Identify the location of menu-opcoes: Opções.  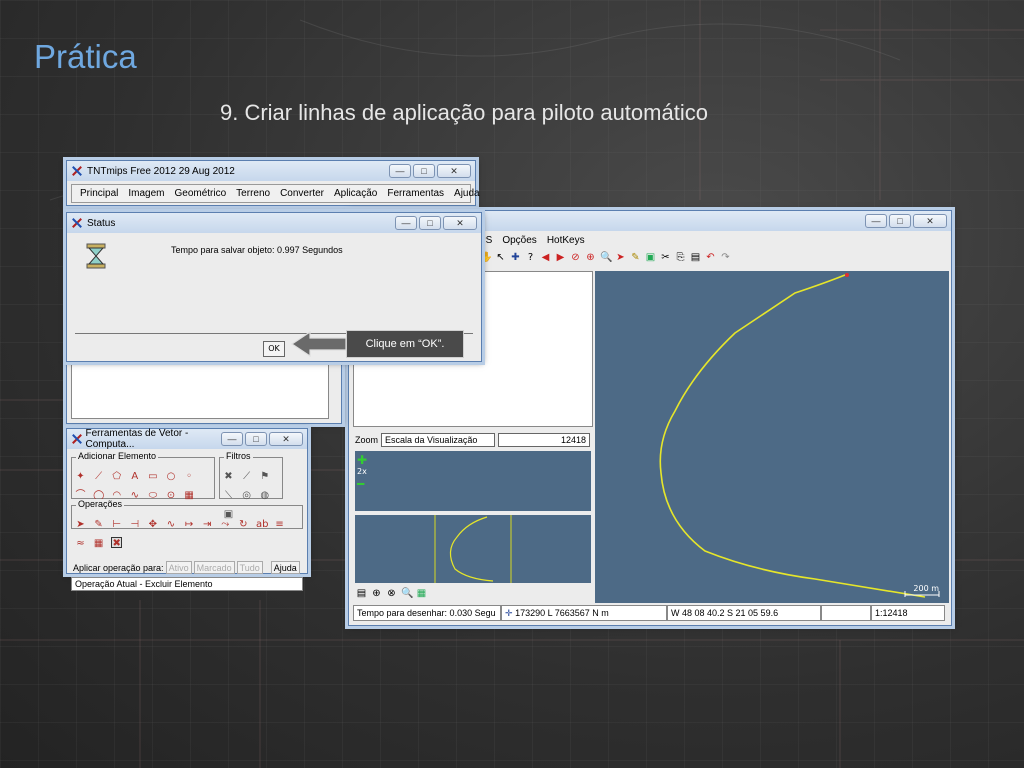
(519, 240).